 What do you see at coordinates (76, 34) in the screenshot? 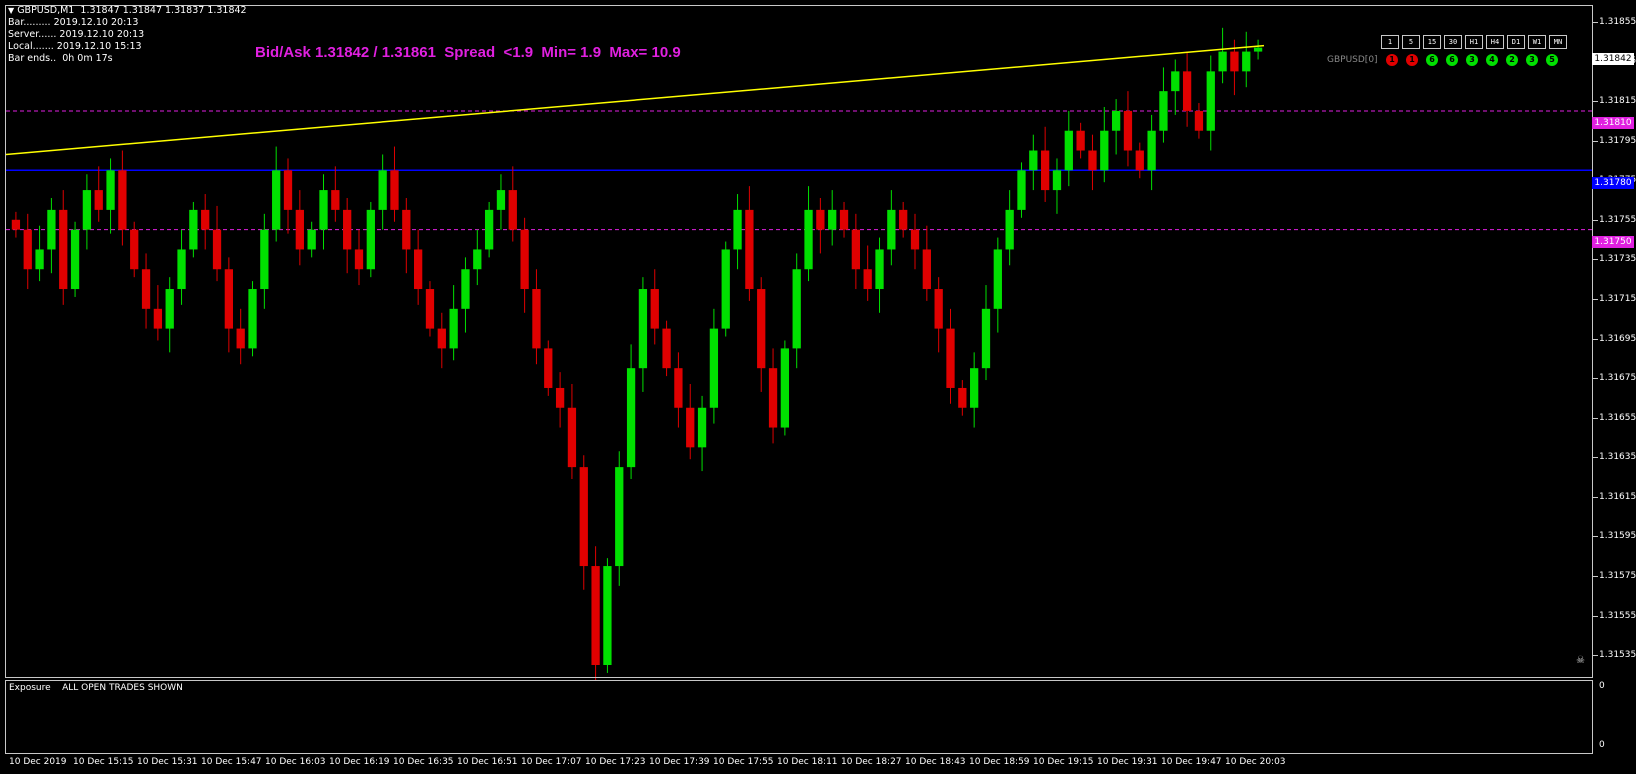
I see `server-time: Server...... 2019.12.10 20:13` at bounding box center [76, 34].